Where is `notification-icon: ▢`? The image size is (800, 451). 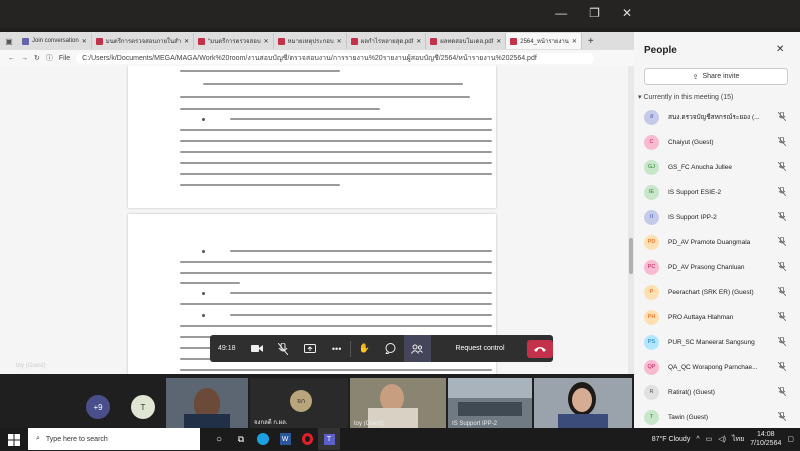
notification-icon: ▢ is located at coordinates (790, 439).